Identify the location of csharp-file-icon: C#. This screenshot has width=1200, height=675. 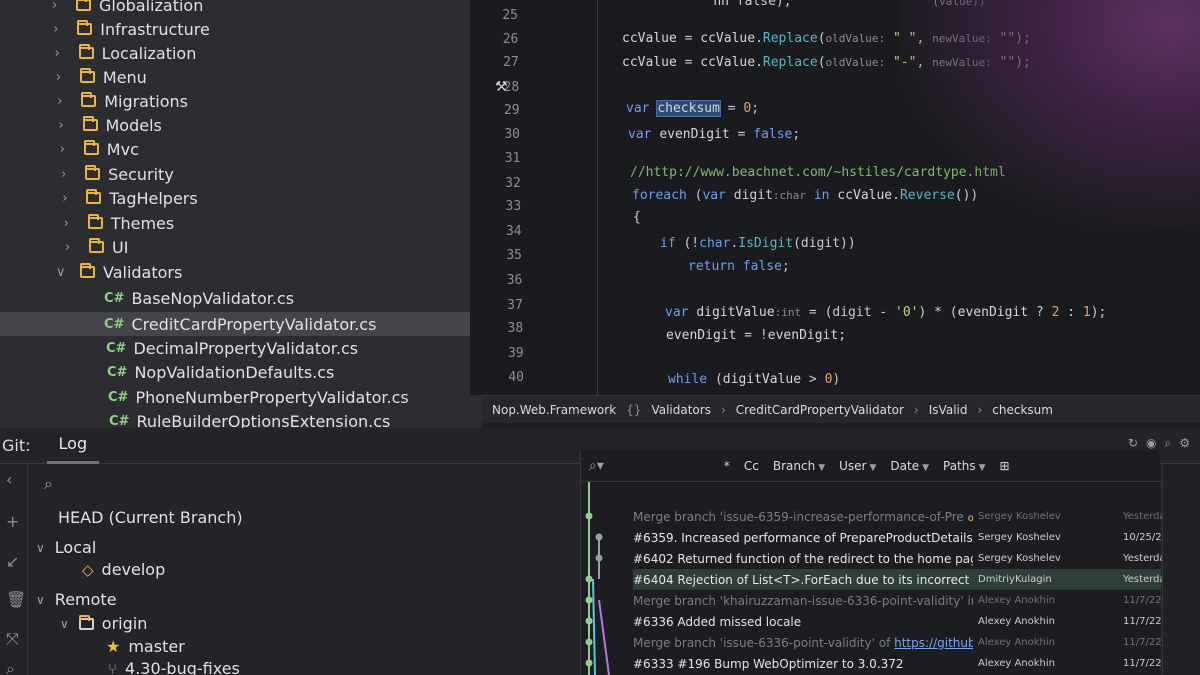
(114, 298).